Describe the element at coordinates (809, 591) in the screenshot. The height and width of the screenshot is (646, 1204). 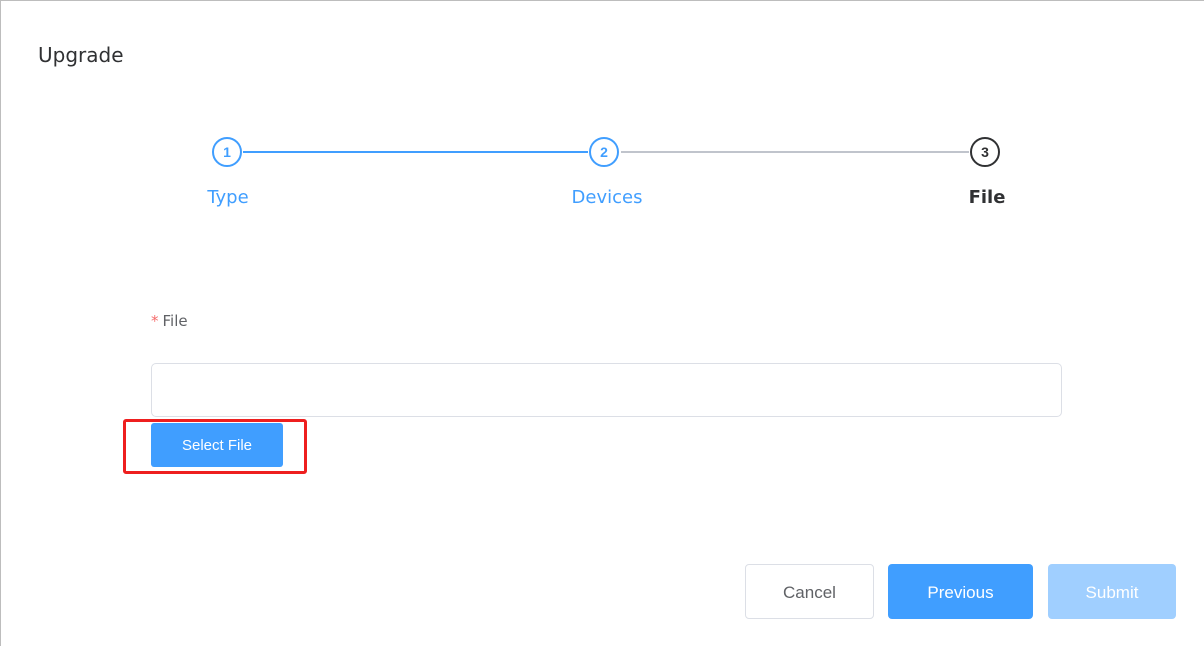
I see `cancel-button: Cancel` at that location.